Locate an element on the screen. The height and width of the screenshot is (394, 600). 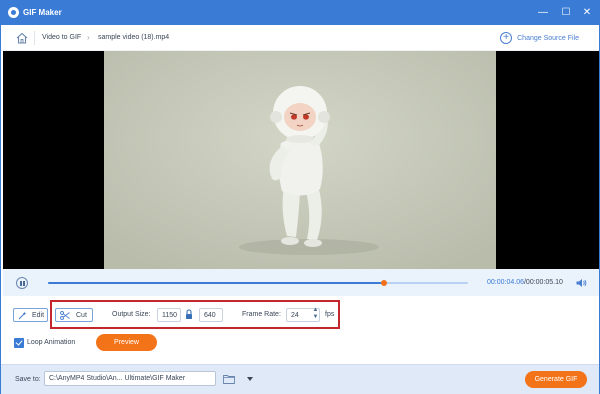
minimize-icon: — is located at coordinates (543, 13).